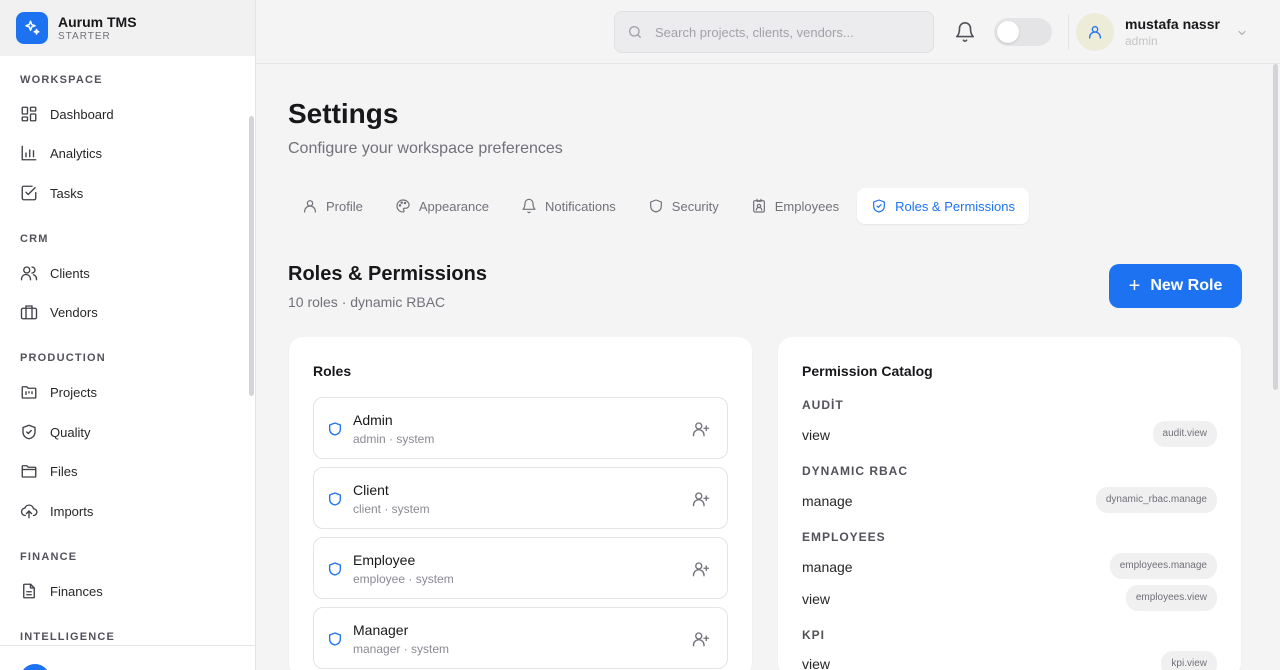 The width and height of the screenshot is (1280, 670). Describe the element at coordinates (127, 273) in the screenshot. I see `sidebar-item-clients: Clients` at that location.